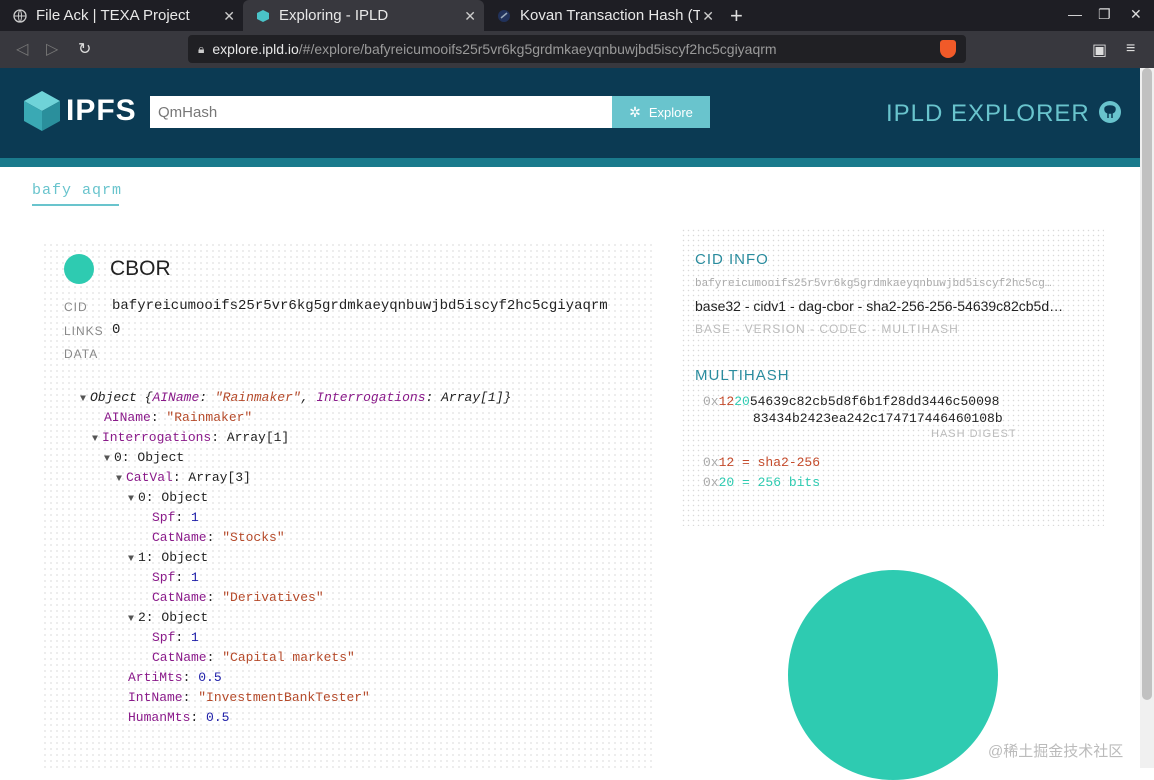 The height and width of the screenshot is (780, 1154). I want to click on lock-icon: 🔒︎, so click(201, 48).